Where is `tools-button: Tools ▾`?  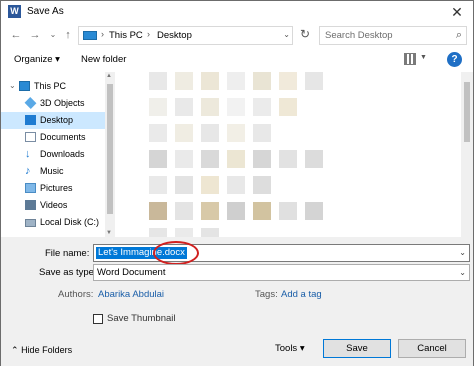
tools-button: Tools ▾ is located at coordinates (290, 348).